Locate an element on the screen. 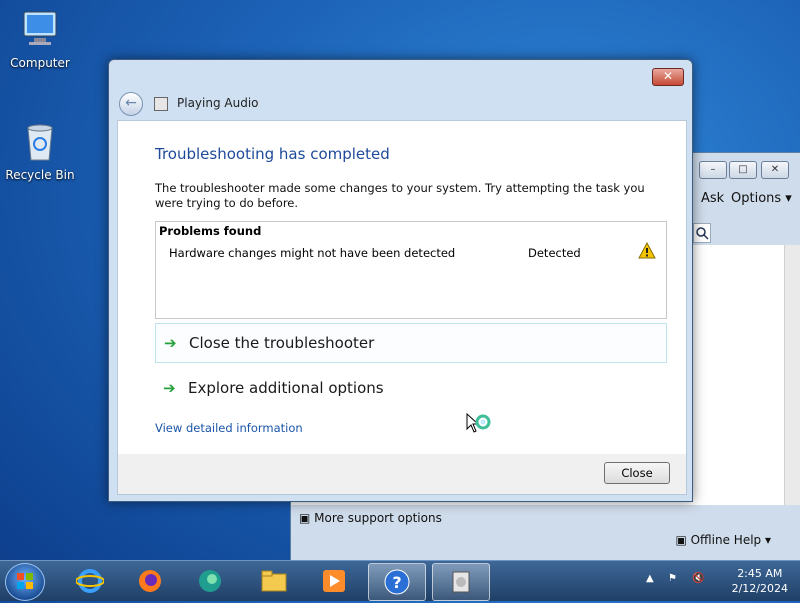 The height and width of the screenshot is (603, 800). vertical-scrollbar is located at coordinates (792, 375).